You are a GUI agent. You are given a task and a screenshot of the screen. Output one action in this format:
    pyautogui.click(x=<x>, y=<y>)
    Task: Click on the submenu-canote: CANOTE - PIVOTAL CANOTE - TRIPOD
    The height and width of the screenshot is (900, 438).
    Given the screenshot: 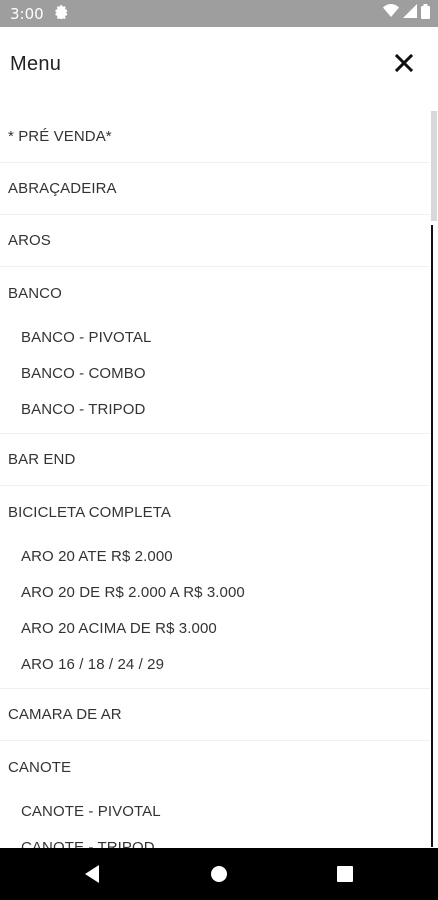 What is the action you would take?
    pyautogui.click(x=215, y=821)
    